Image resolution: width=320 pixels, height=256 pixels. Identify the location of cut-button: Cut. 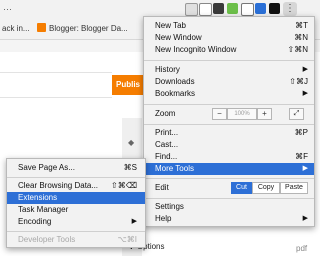
(241, 188).